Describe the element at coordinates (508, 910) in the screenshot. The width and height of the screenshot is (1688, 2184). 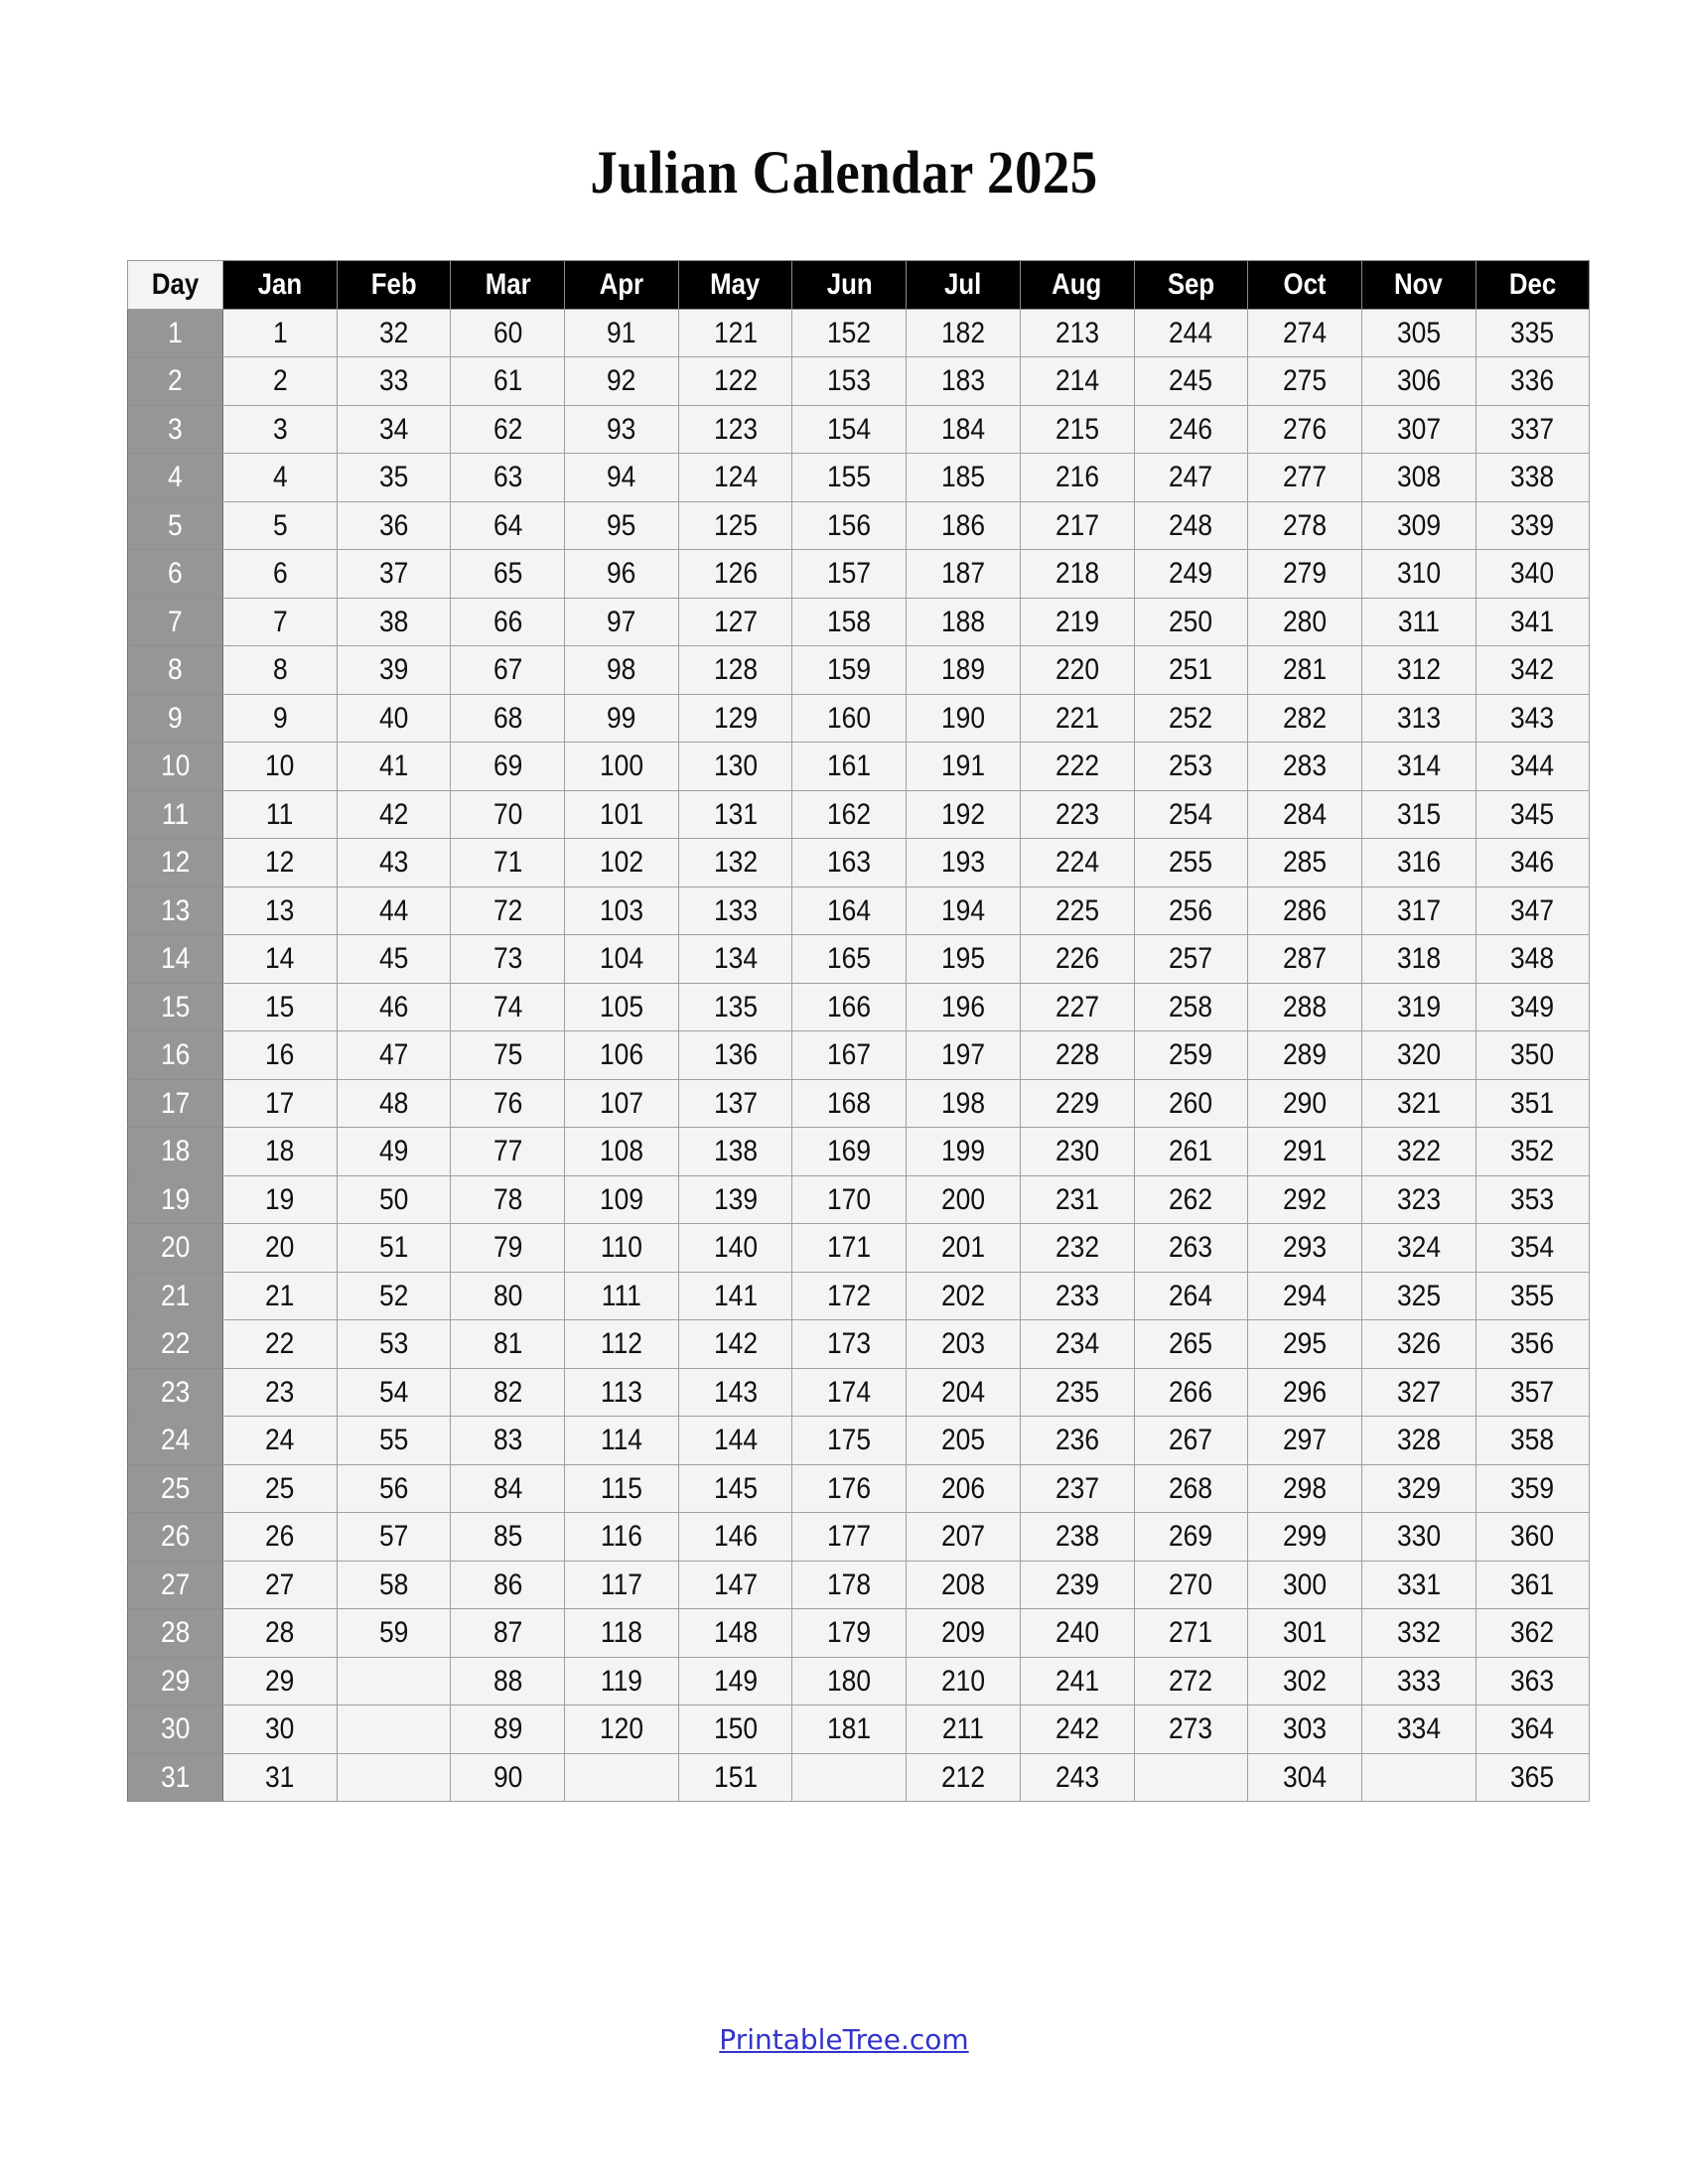
I see `julian-day-cell: 72` at that location.